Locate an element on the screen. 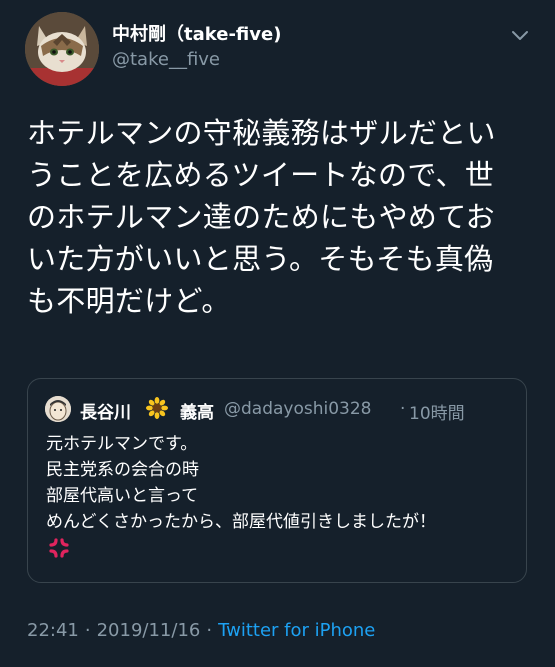 The height and width of the screenshot is (667, 555). anger-symbol-icon is located at coordinates (59, 548).